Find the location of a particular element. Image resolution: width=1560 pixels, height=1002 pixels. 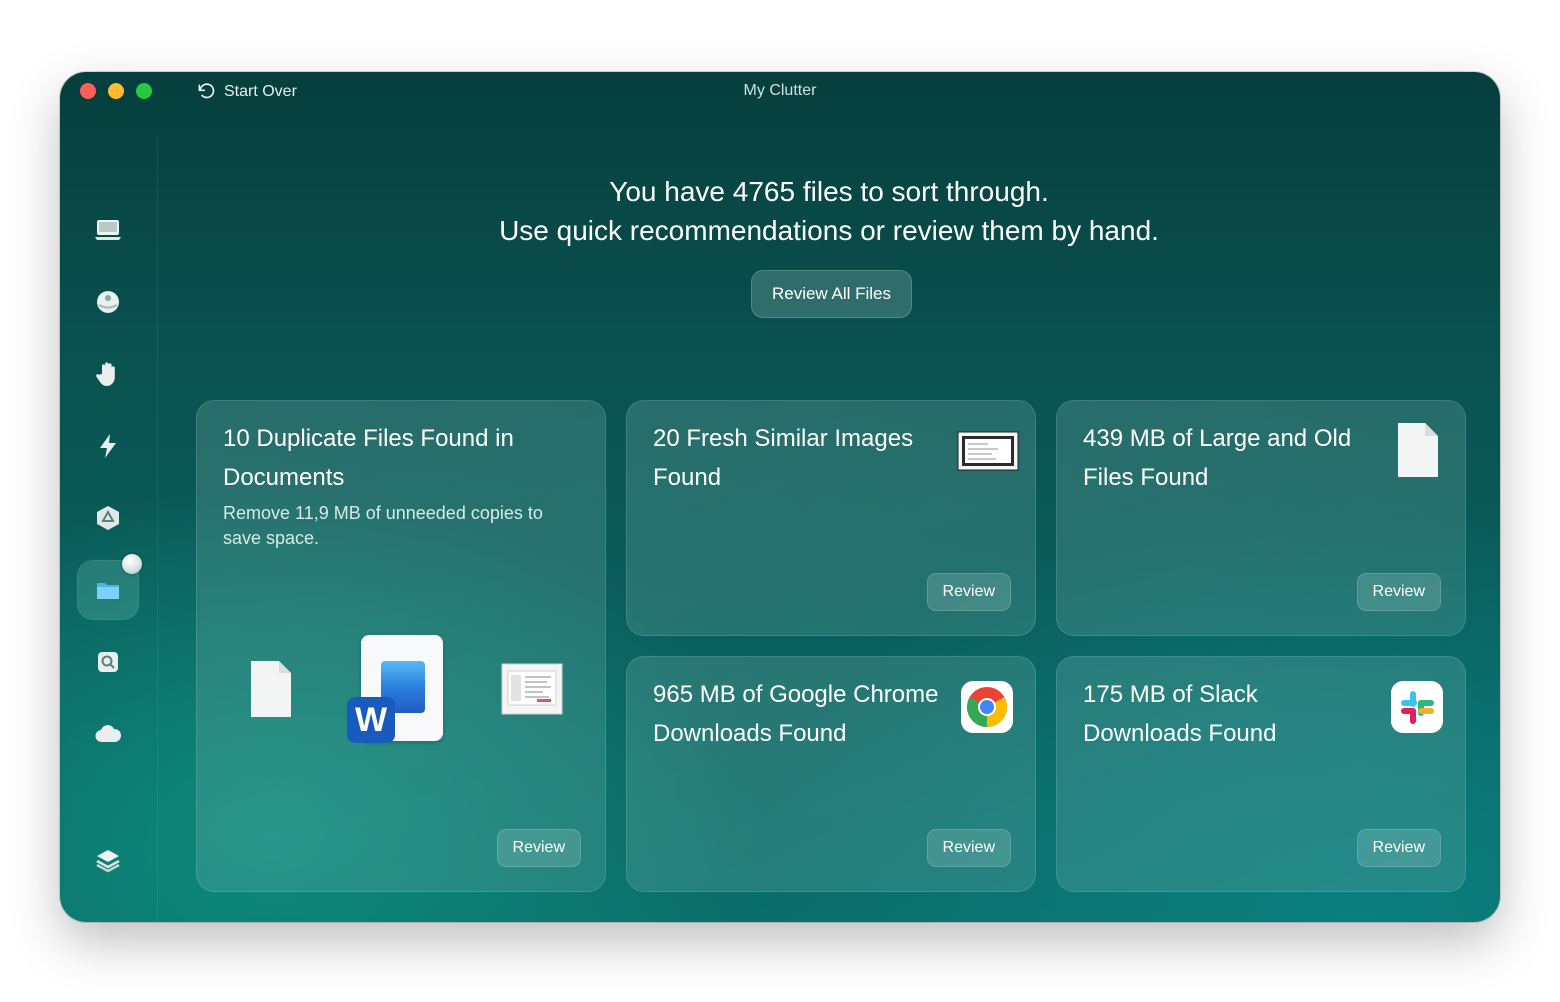

sidebar-item-applications is located at coordinates (108, 518).